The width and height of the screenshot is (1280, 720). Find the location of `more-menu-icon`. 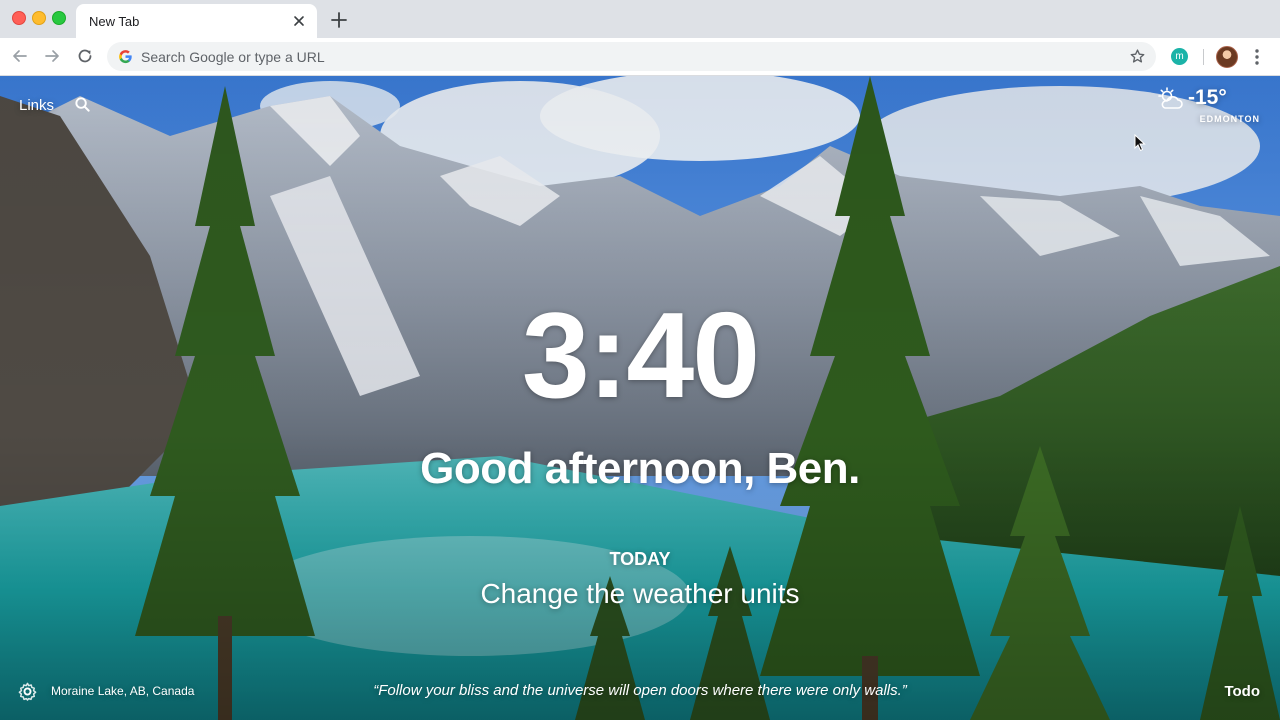

more-menu-icon is located at coordinates (1257, 57).